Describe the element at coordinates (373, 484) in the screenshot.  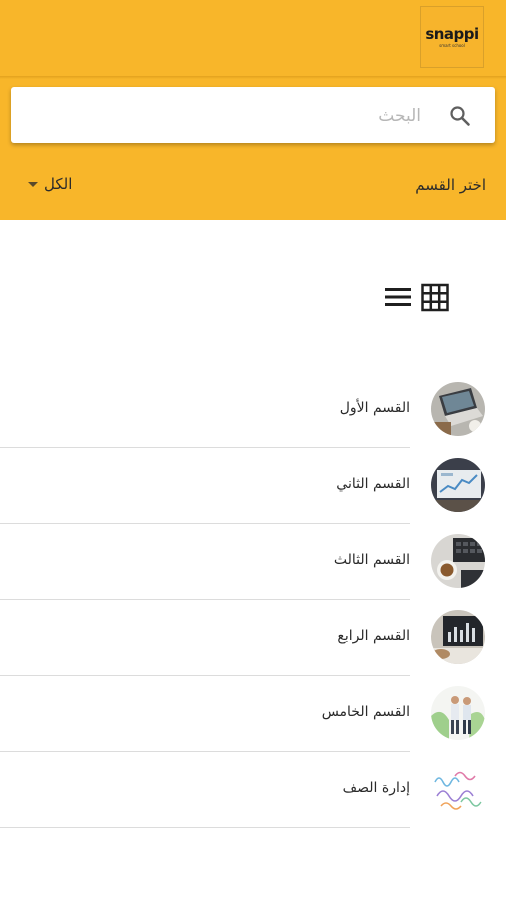
I see `section-label: القسم الثاني` at that location.